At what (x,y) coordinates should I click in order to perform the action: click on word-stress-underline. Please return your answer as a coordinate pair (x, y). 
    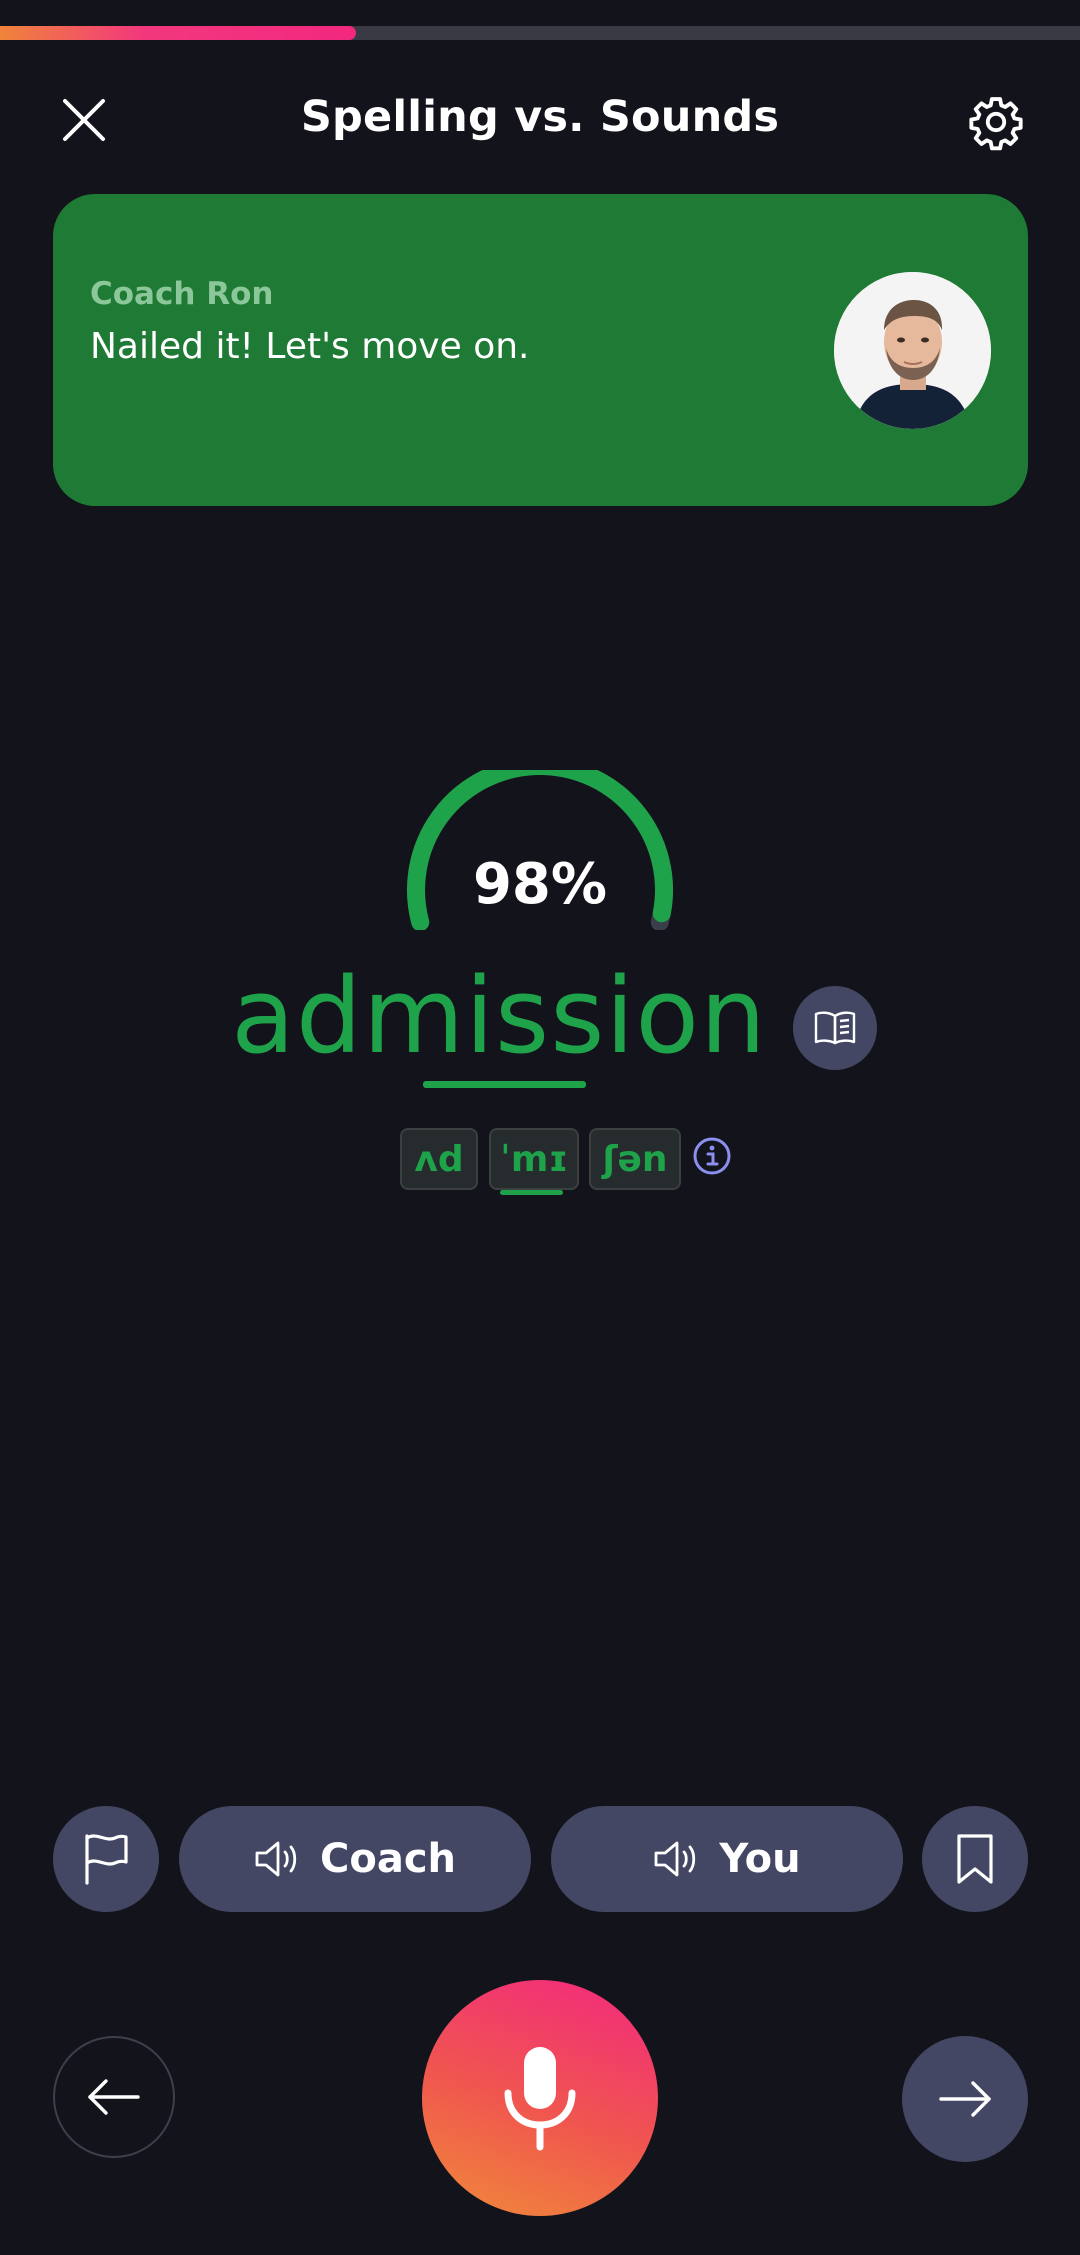
    Looking at the image, I should click on (504, 1084).